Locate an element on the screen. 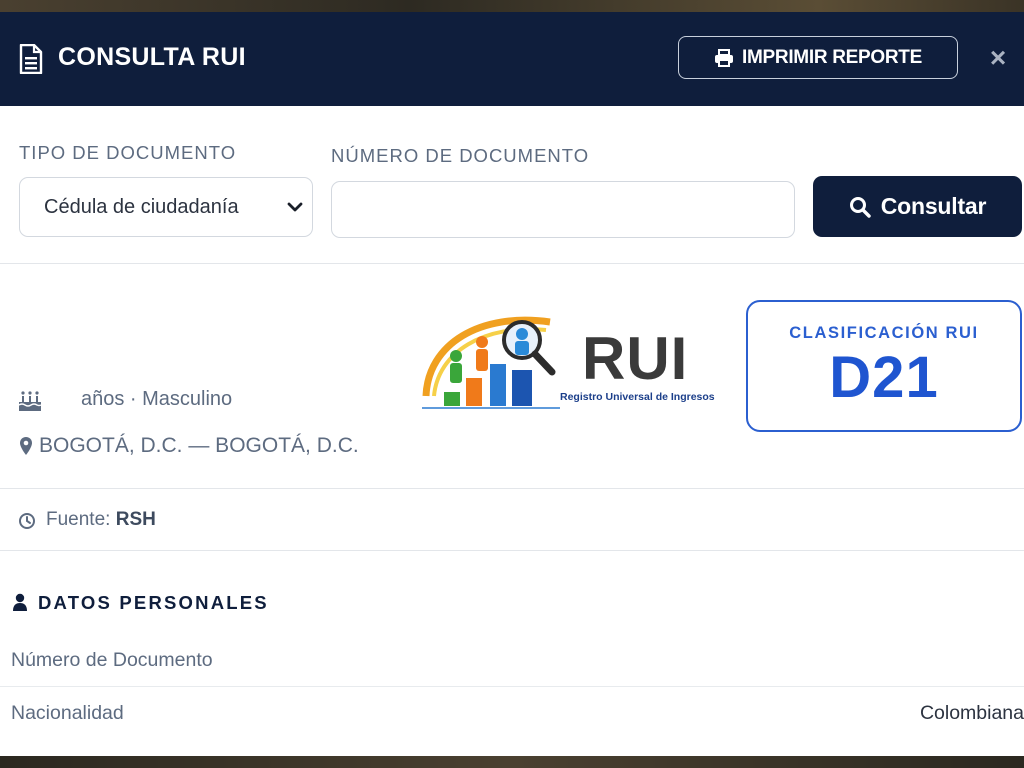  source-label: Fuente: is located at coordinates (78, 519).